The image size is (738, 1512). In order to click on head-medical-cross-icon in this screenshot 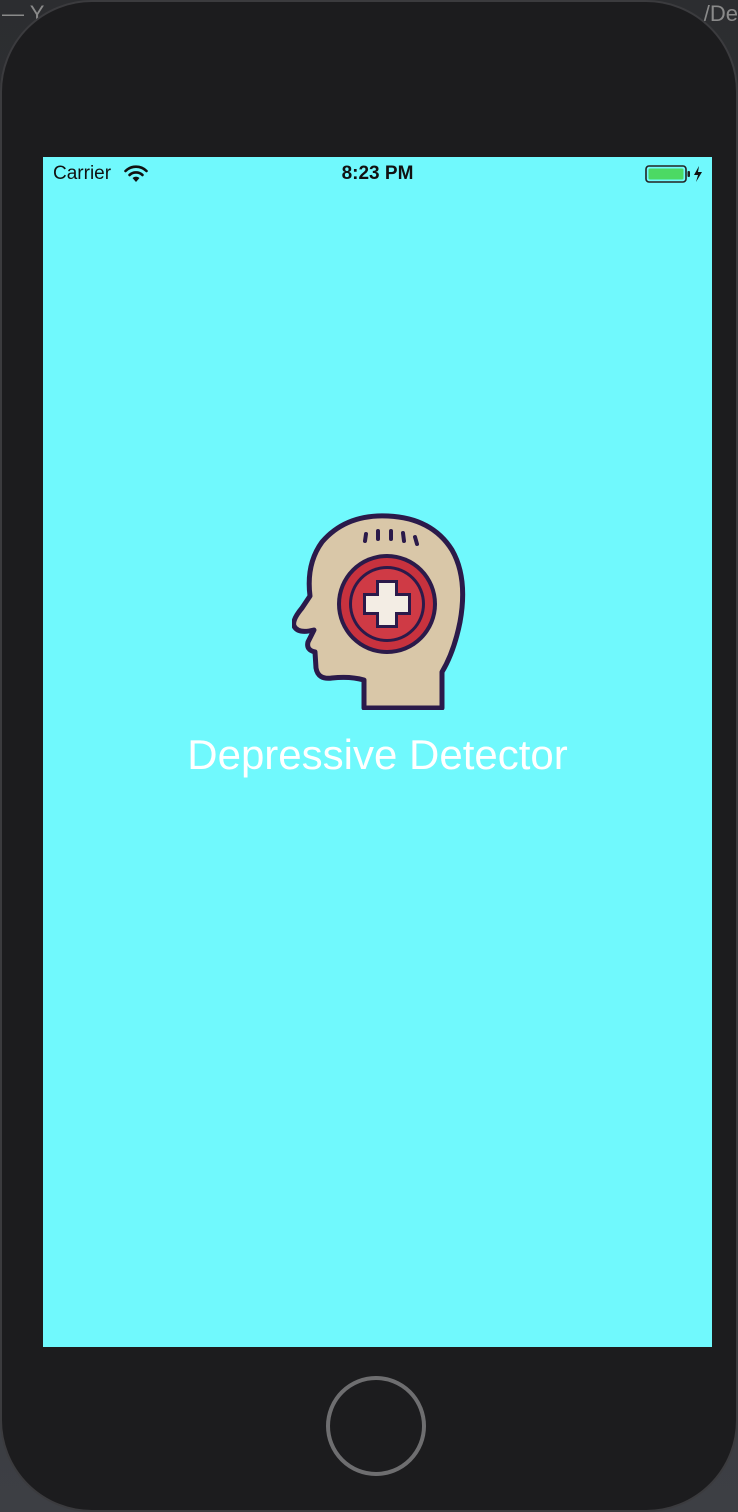, I will do `click(379, 611)`.